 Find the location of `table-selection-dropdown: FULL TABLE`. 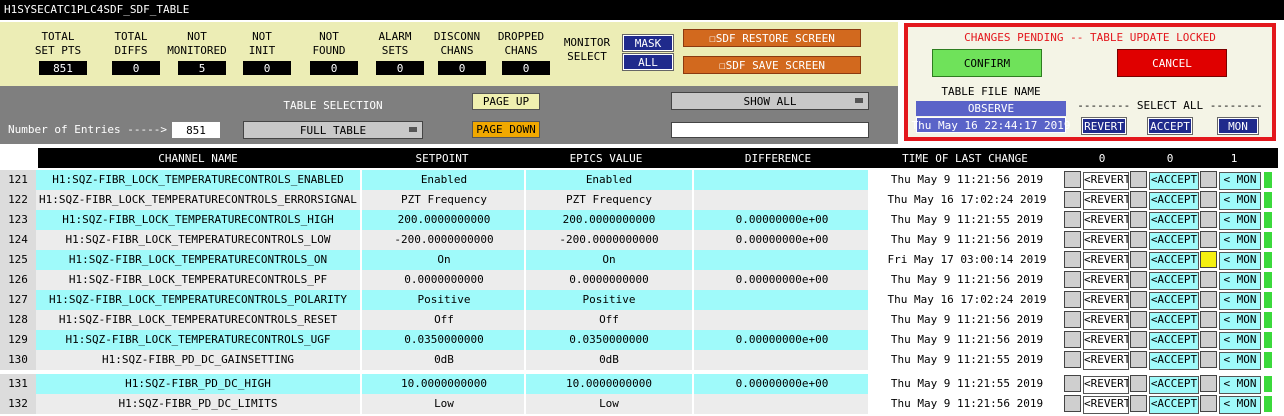

table-selection-dropdown: FULL TABLE is located at coordinates (333, 130).